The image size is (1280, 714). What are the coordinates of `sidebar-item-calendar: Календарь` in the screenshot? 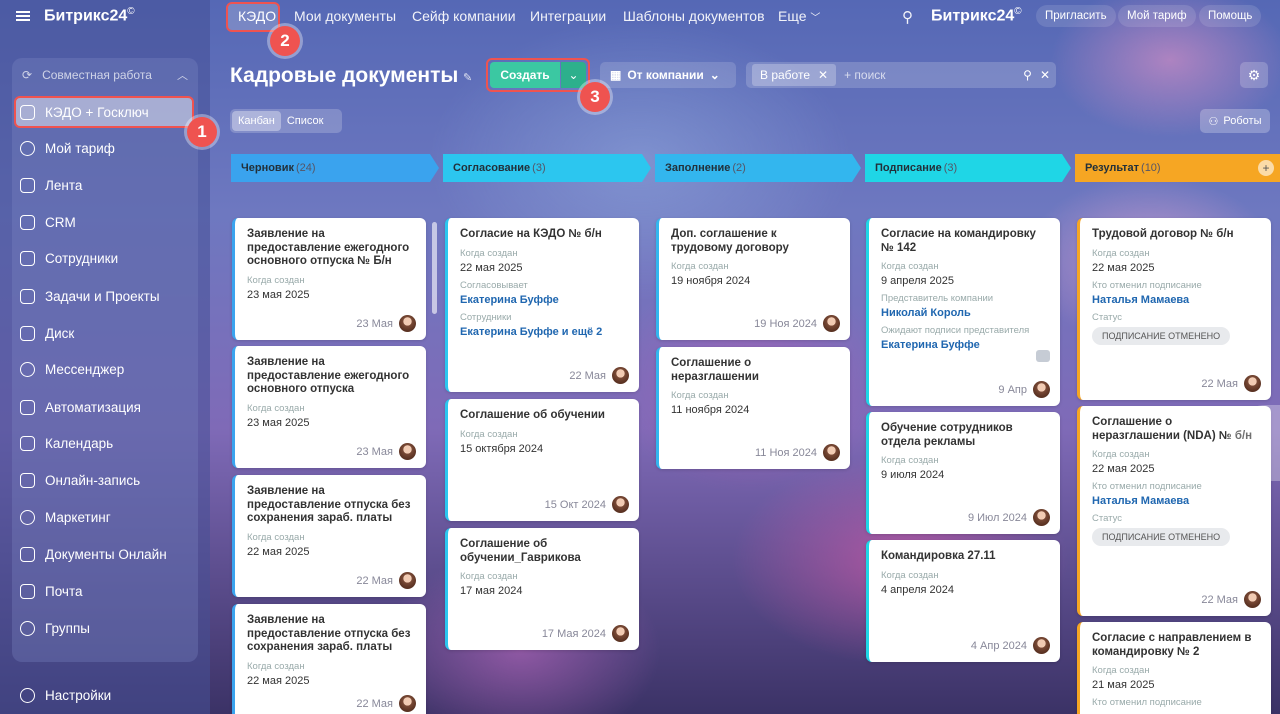 It's located at (108, 443).